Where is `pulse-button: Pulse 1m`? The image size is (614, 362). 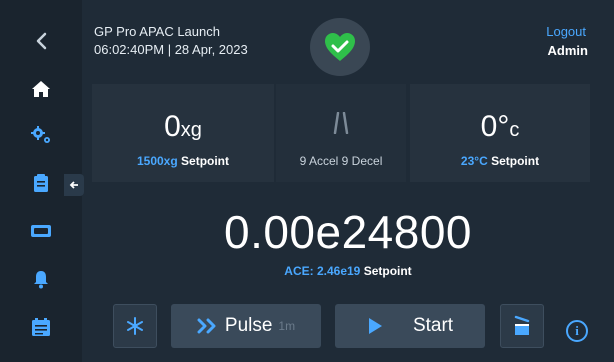
pulse-button: Pulse 1m is located at coordinates (246, 326).